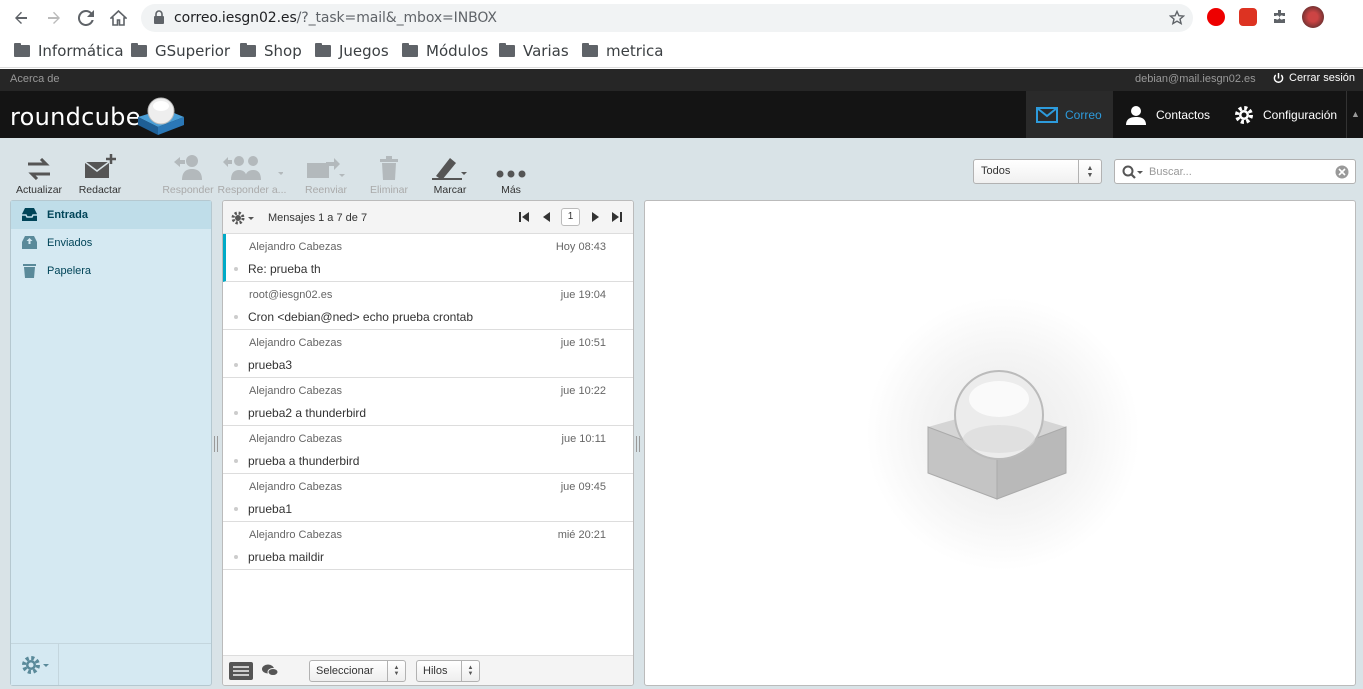  What do you see at coordinates (511, 174) in the screenshot?
I see `more-button: Más` at bounding box center [511, 174].